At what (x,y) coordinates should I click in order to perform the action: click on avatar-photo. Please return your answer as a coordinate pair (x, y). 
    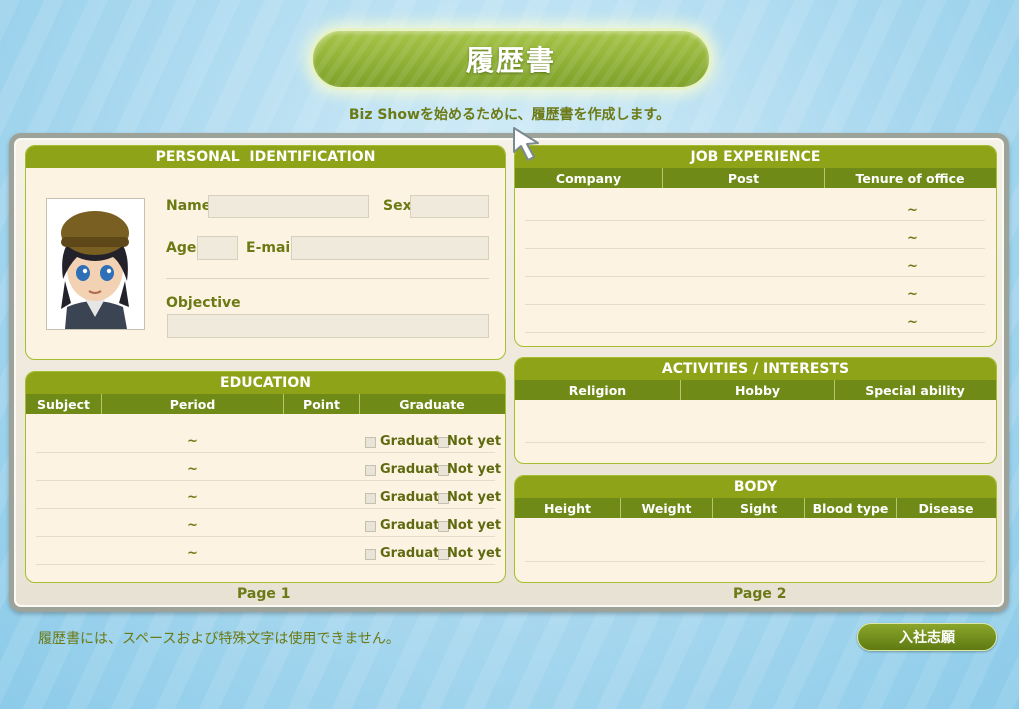
    Looking at the image, I should click on (95, 264).